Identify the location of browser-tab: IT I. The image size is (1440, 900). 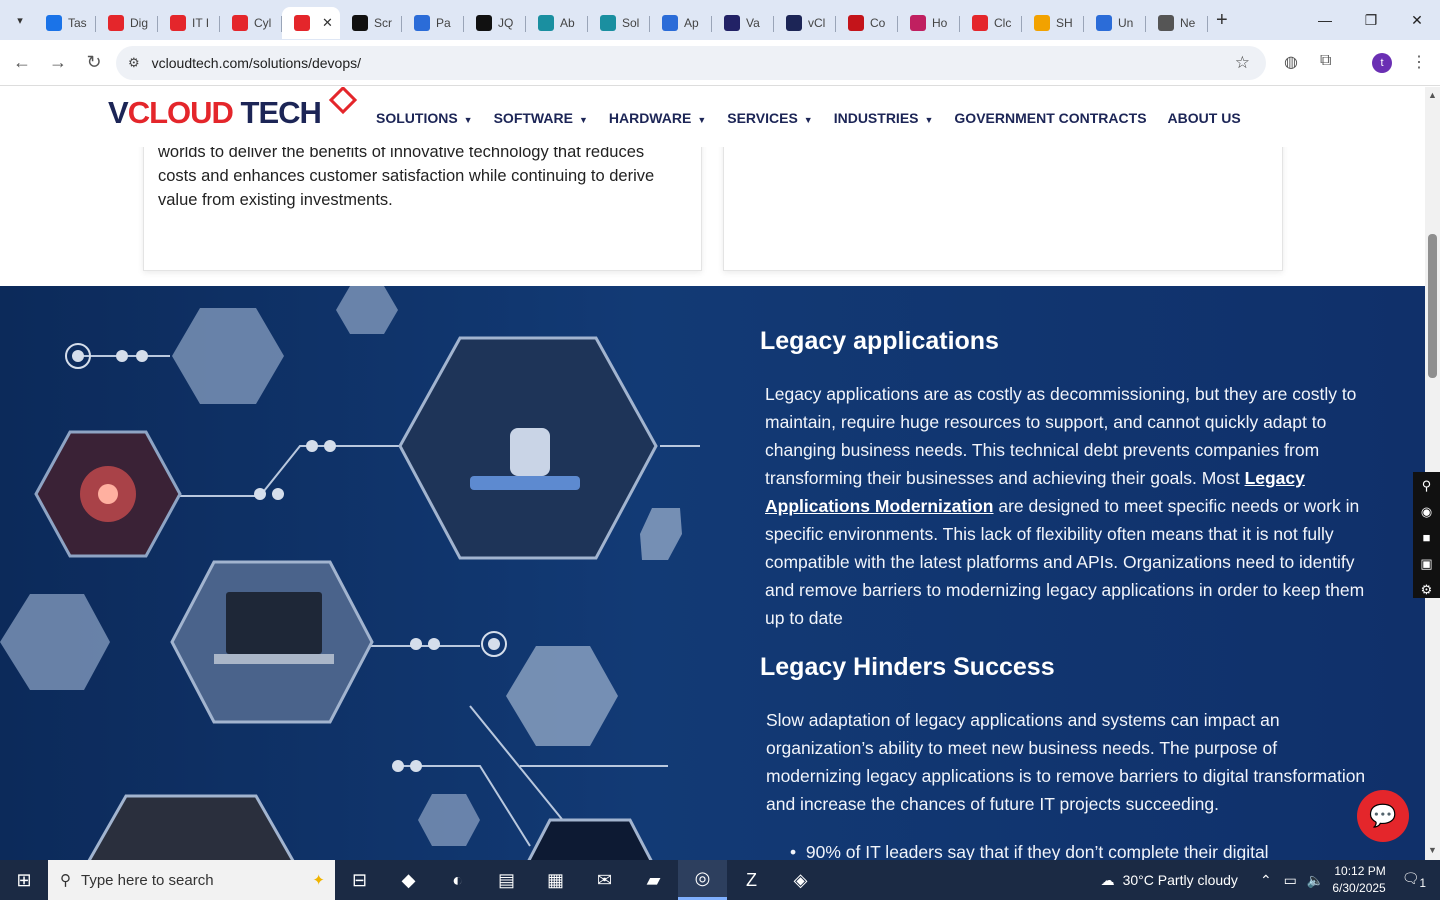
(189, 23).